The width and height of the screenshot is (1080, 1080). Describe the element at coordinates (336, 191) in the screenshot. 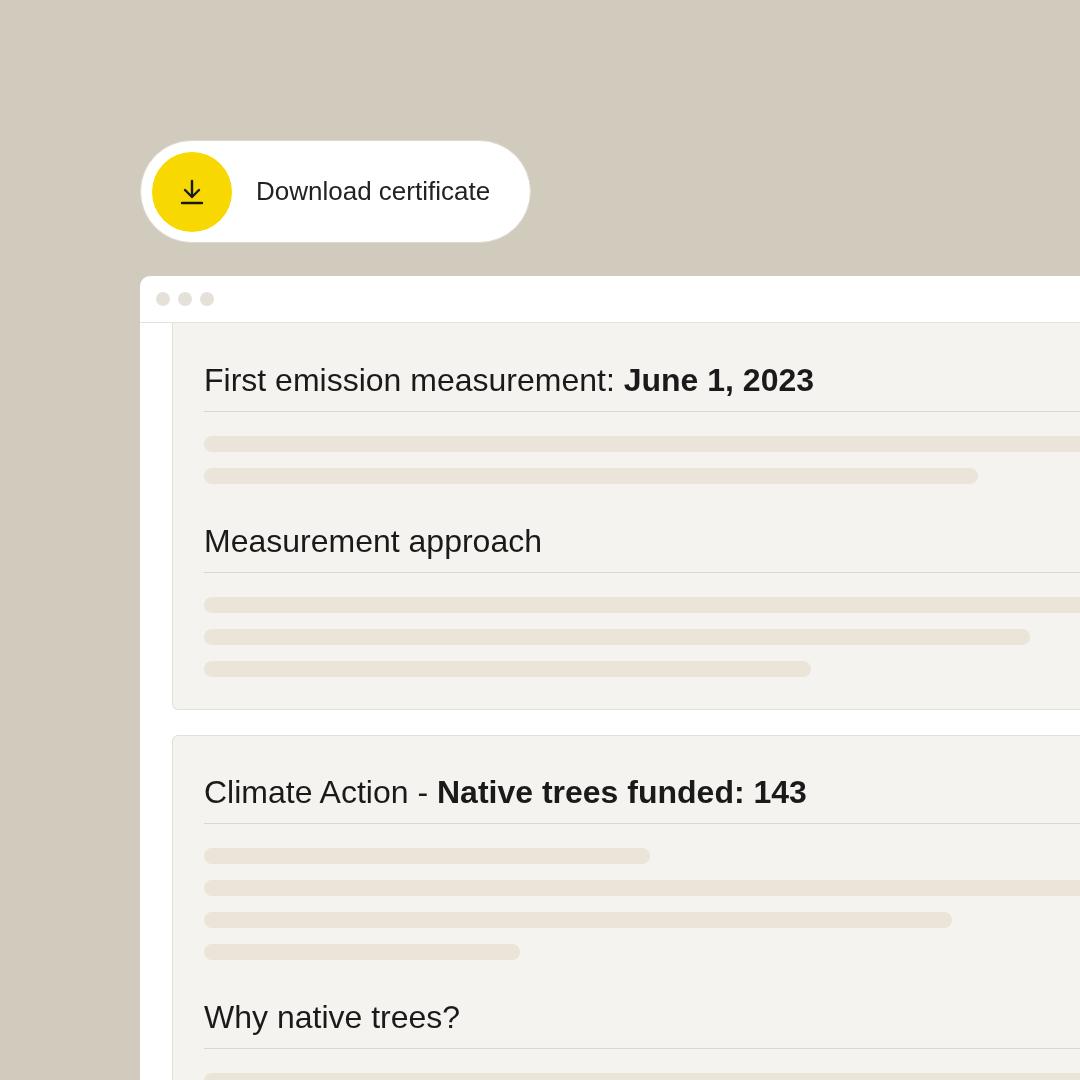

I see `download-button: Download certificate` at that location.